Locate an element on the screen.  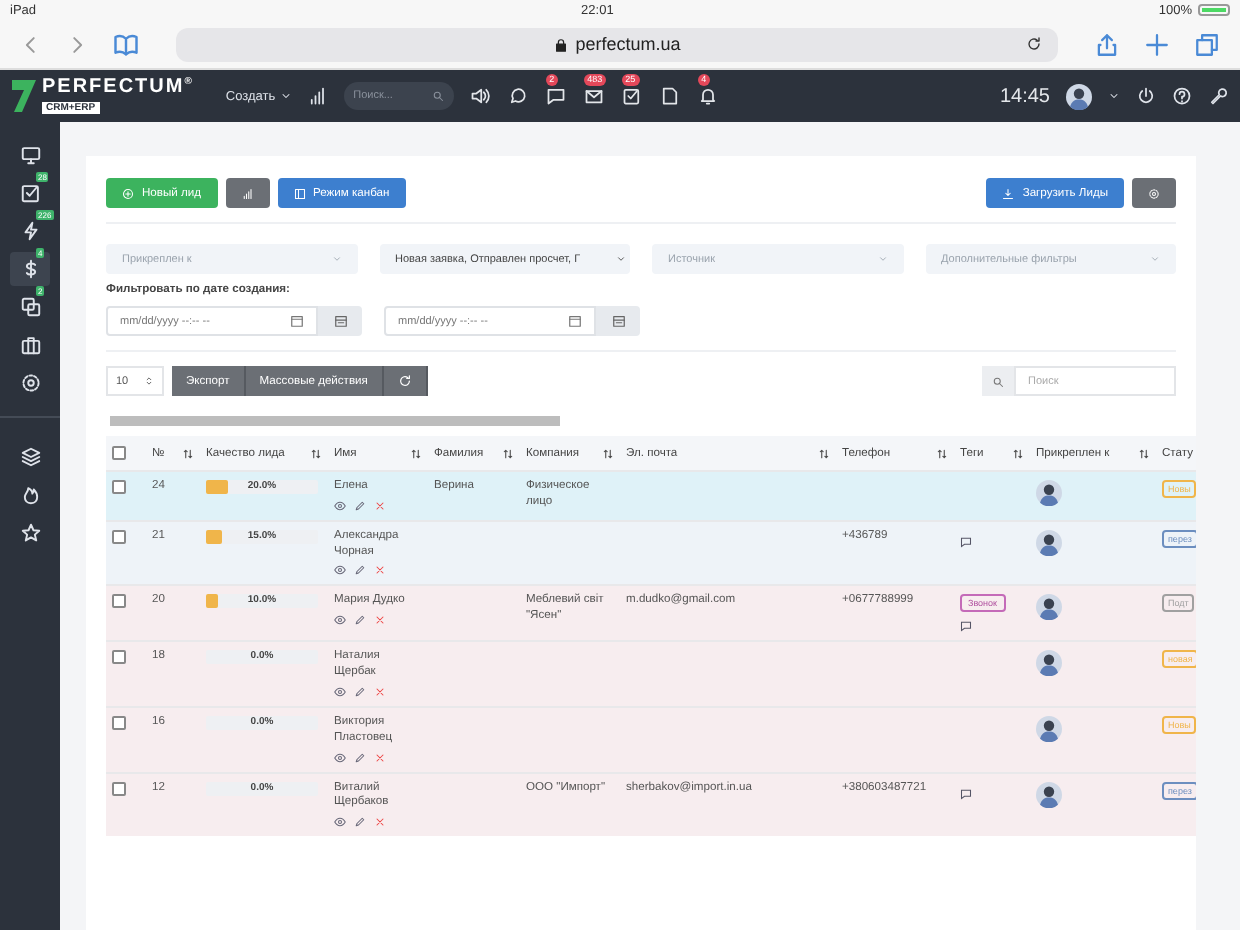
share-icon is located at coordinates (1107, 44).